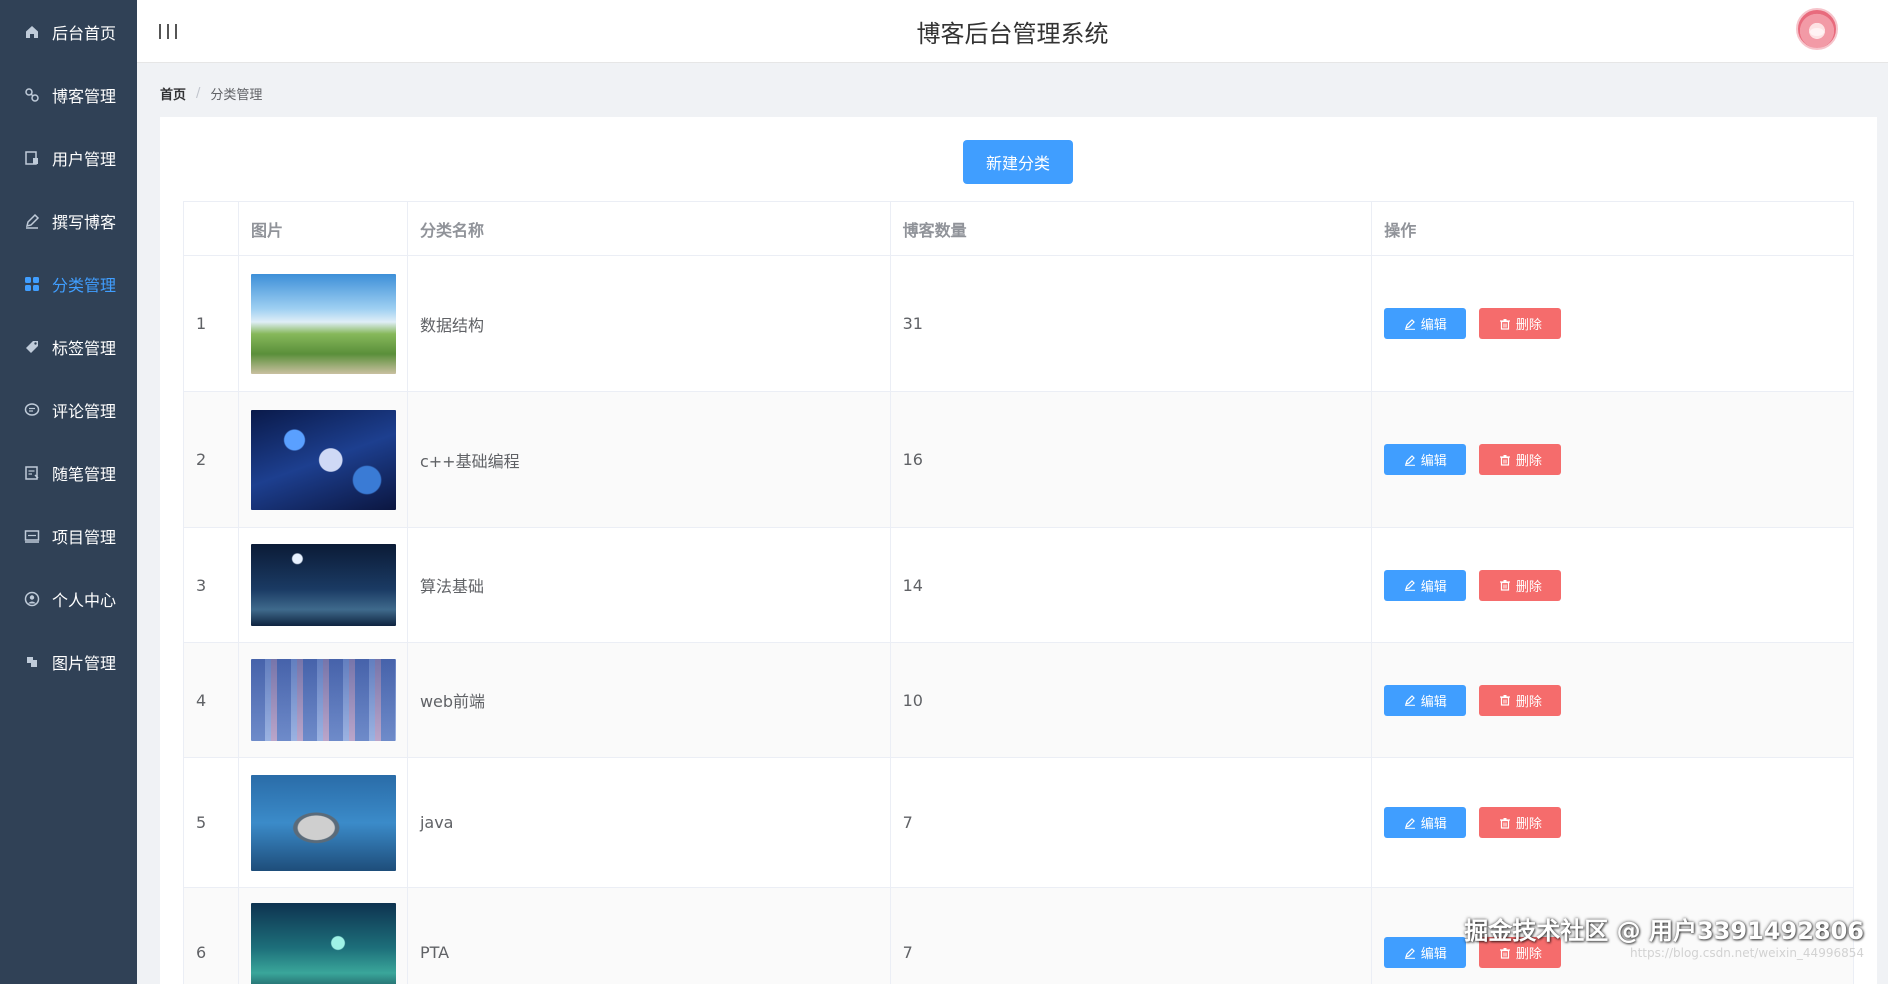 The width and height of the screenshot is (1888, 984). I want to click on sidebar-item-label: 分类管理, so click(84, 285).